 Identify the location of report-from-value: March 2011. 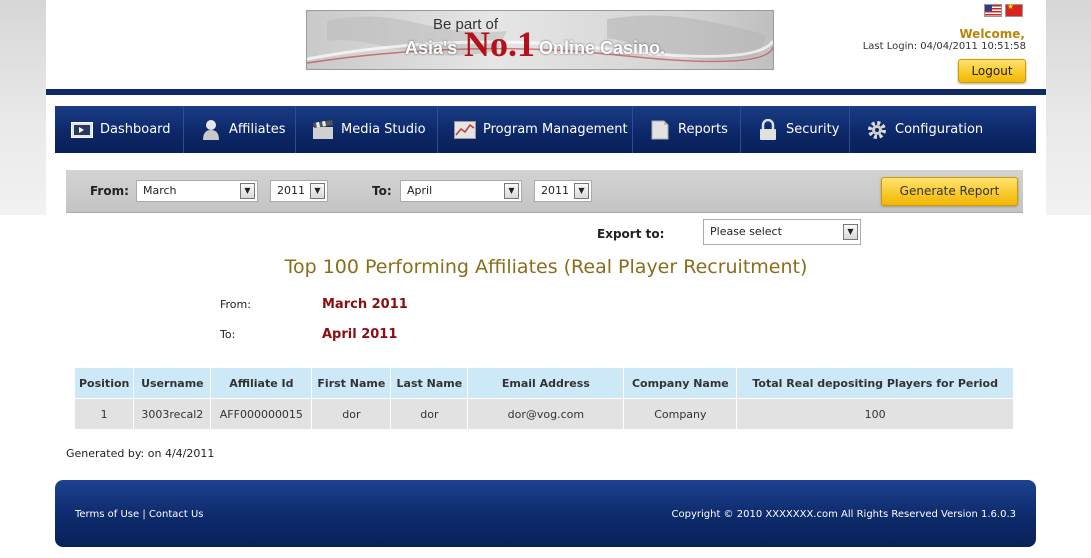
(365, 304).